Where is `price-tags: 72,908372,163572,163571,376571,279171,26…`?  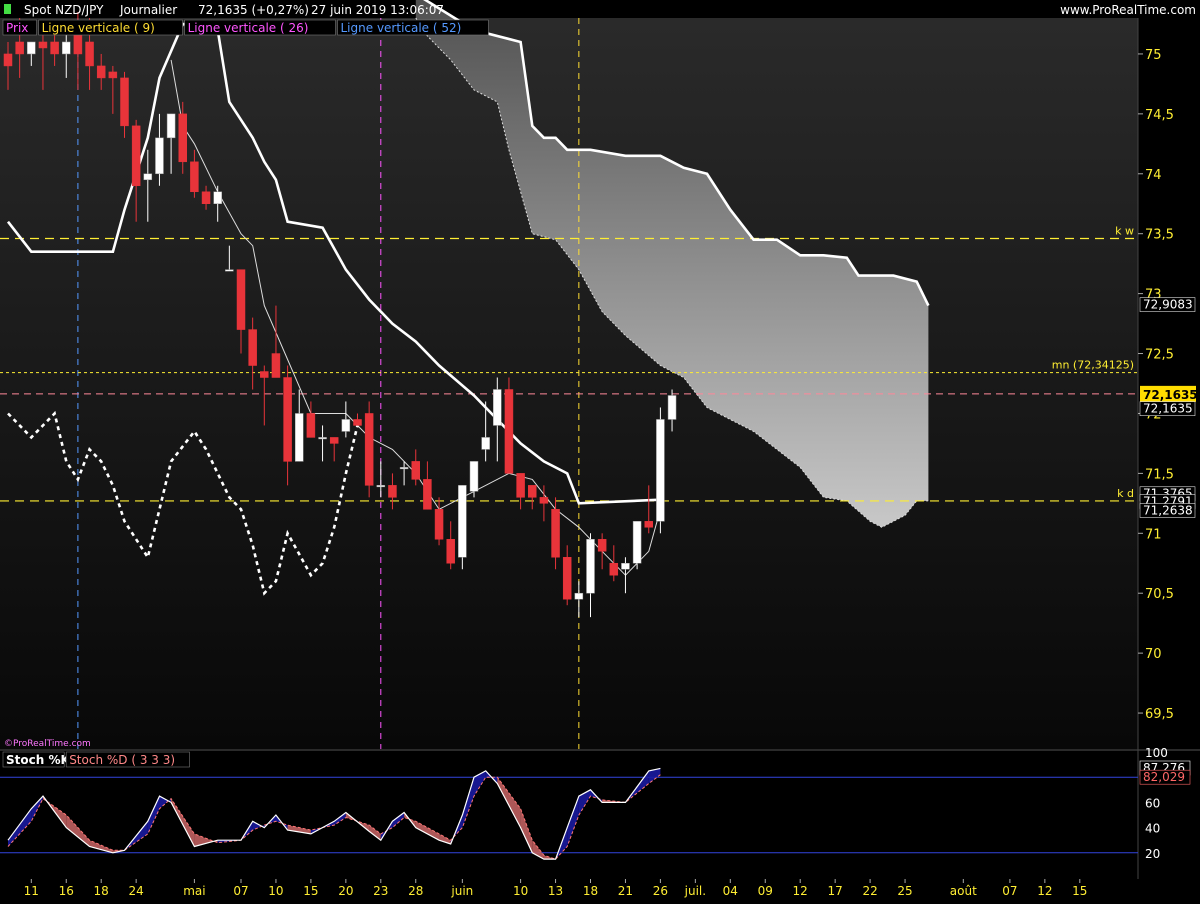
price-tags: 72,908372,163572,163571,376571,279171,26… is located at coordinates (1168, 407).